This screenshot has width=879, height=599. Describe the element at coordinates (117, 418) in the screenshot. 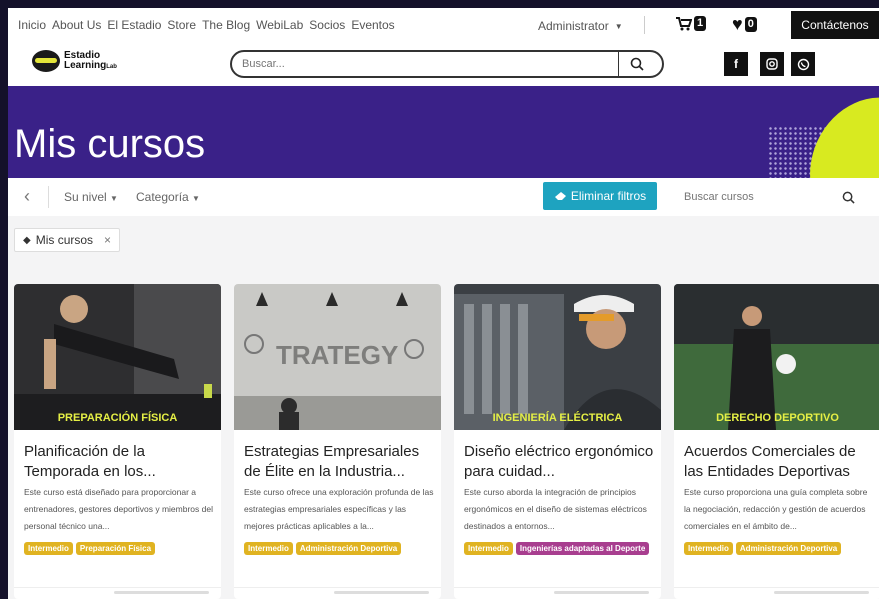

I see `course-category: PREPARACIÓN FÍSICA` at that location.